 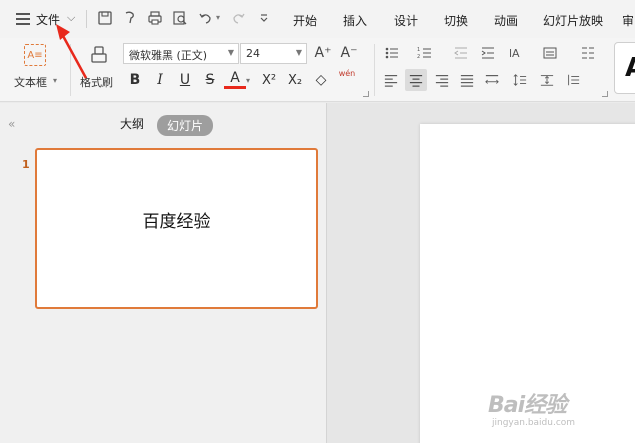 What do you see at coordinates (506, 20) in the screenshot?
I see `tab-animations: 动画` at bounding box center [506, 20].